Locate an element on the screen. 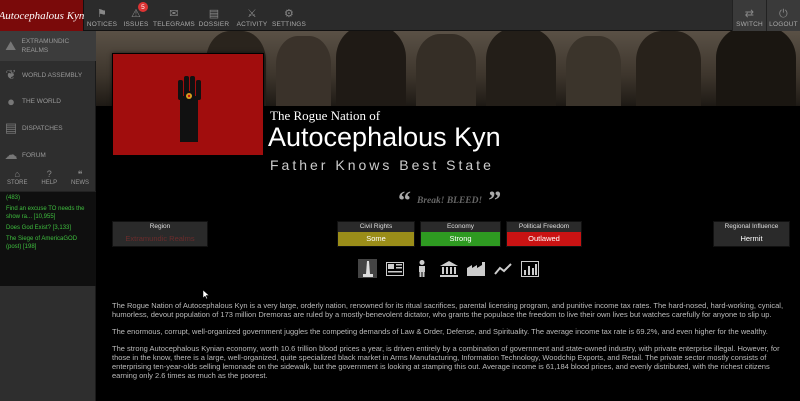  nav-dossier-label: DOSSIER is located at coordinates (214, 24).